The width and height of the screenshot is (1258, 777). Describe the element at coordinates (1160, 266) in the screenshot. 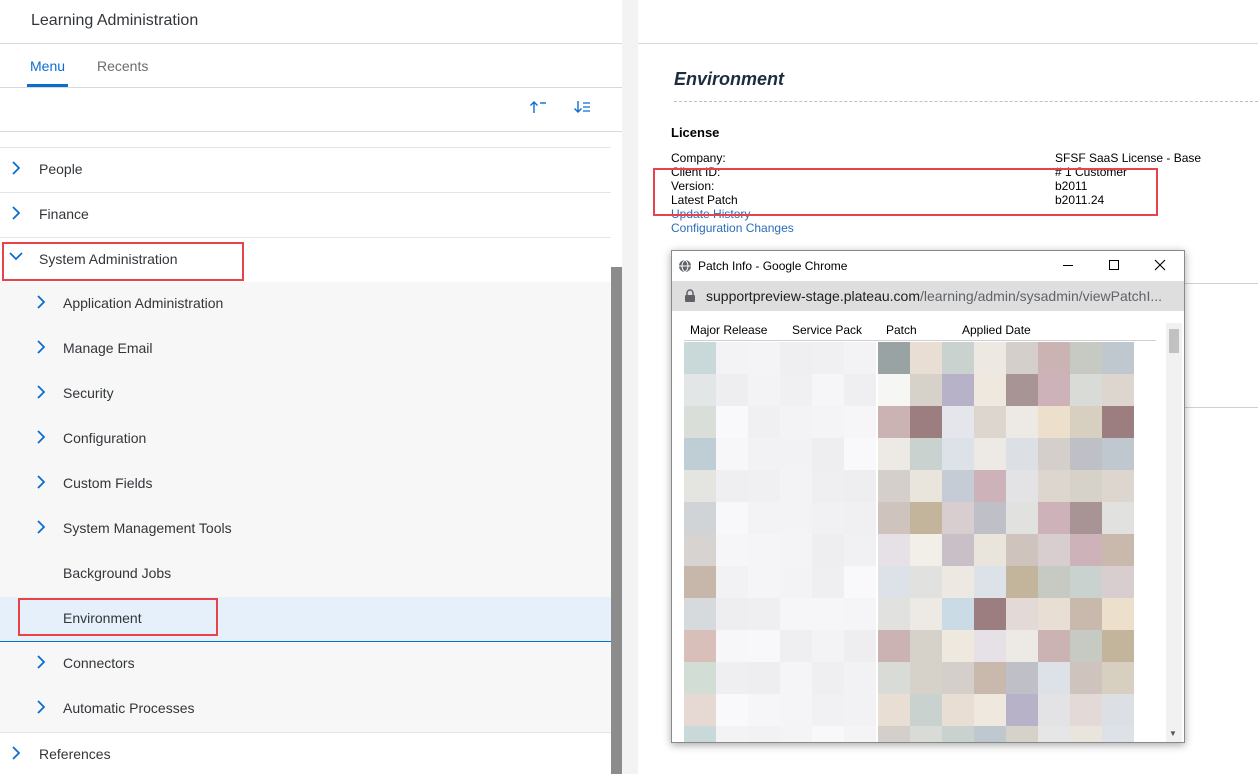

I see `close-icon` at that location.